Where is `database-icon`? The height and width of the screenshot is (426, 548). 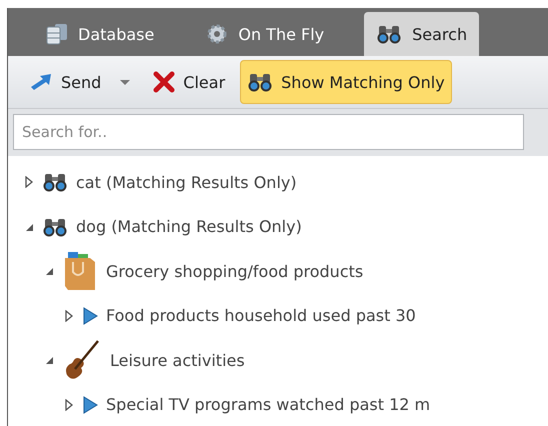
database-icon is located at coordinates (57, 34).